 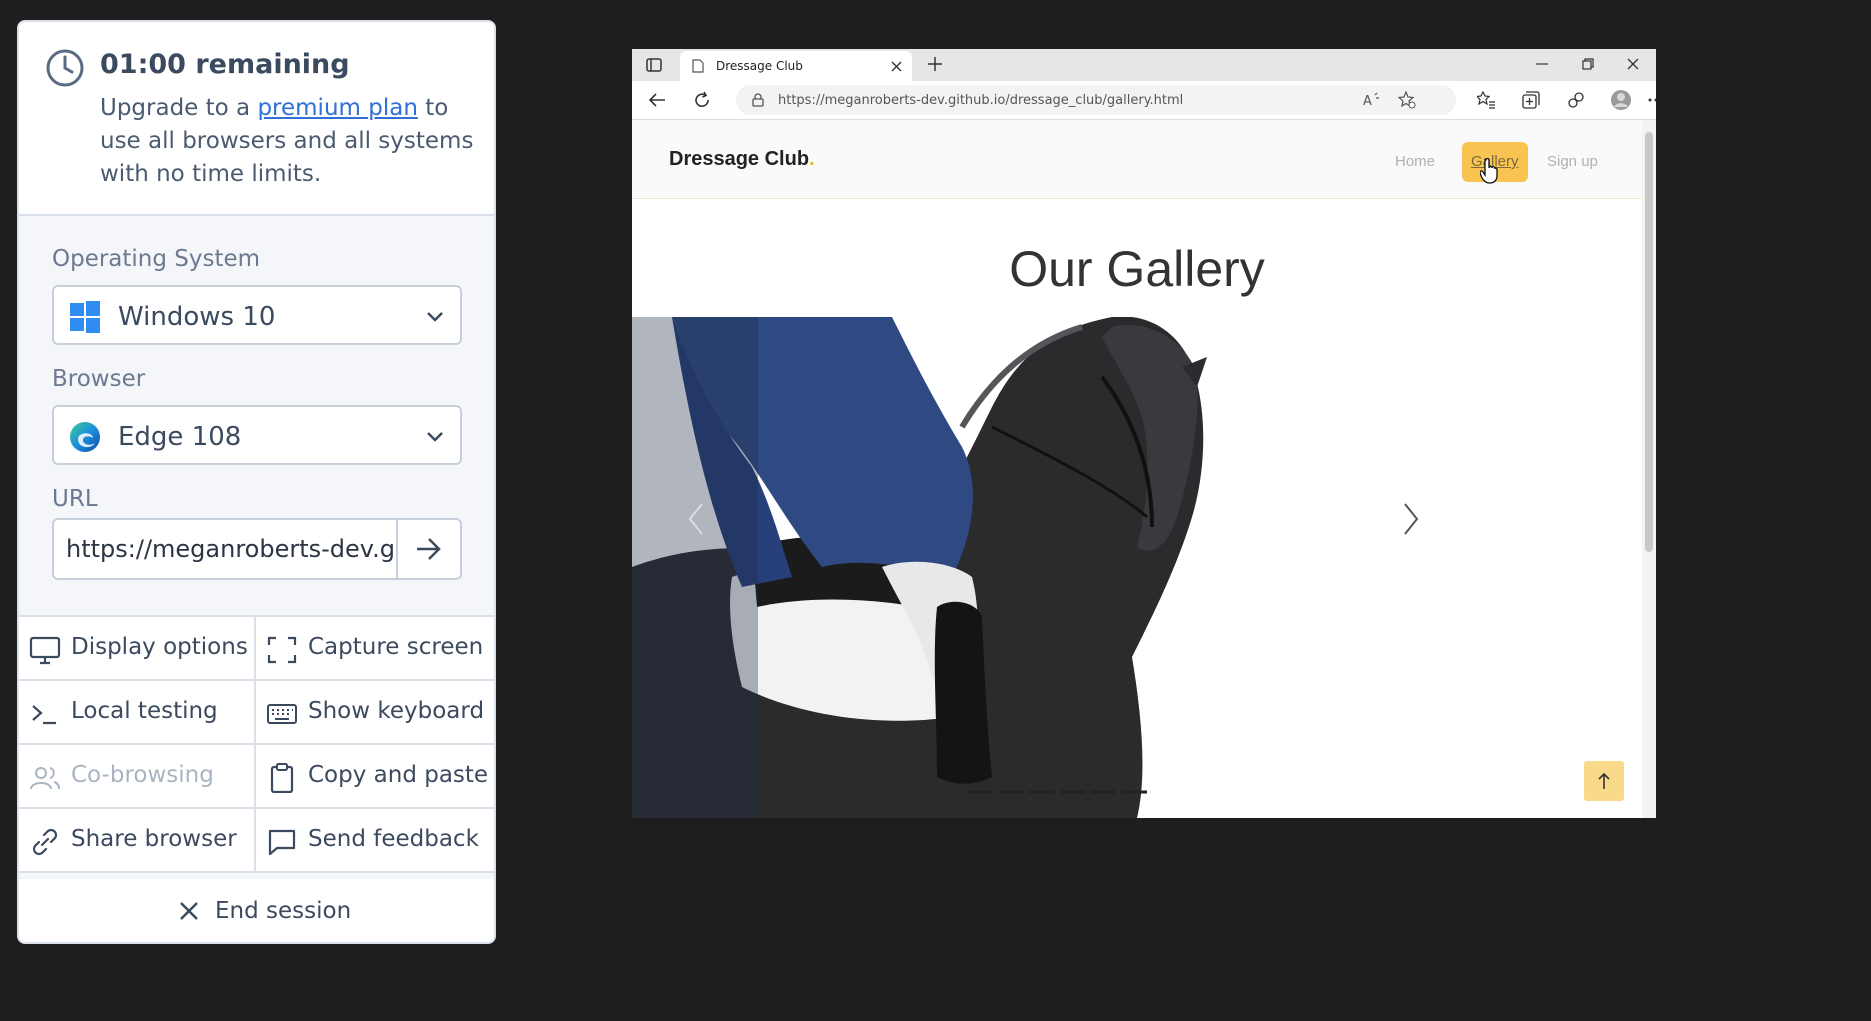 What do you see at coordinates (282, 842) in the screenshot?
I see `feedback-icon` at bounding box center [282, 842].